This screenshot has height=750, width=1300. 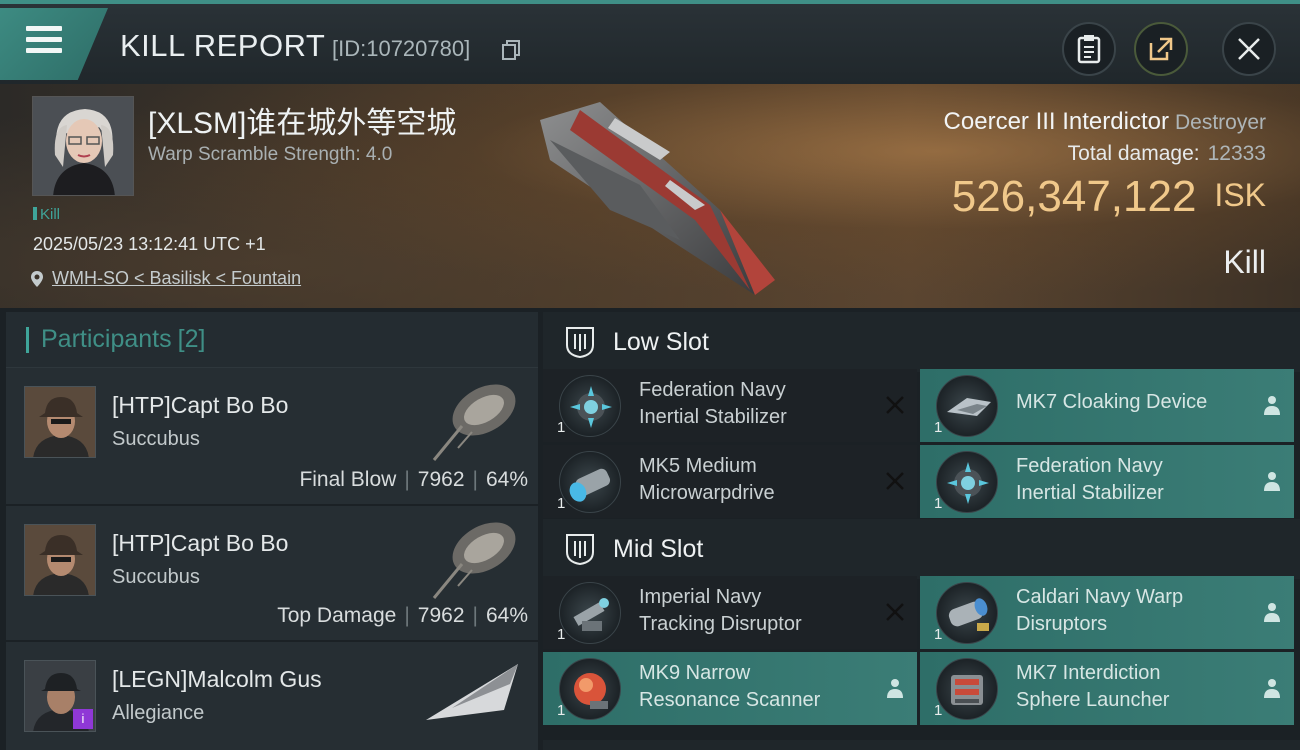 I want to click on participant-row: i [LEGN]Malcolm Gus Allegiance, so click(x=272, y=695).